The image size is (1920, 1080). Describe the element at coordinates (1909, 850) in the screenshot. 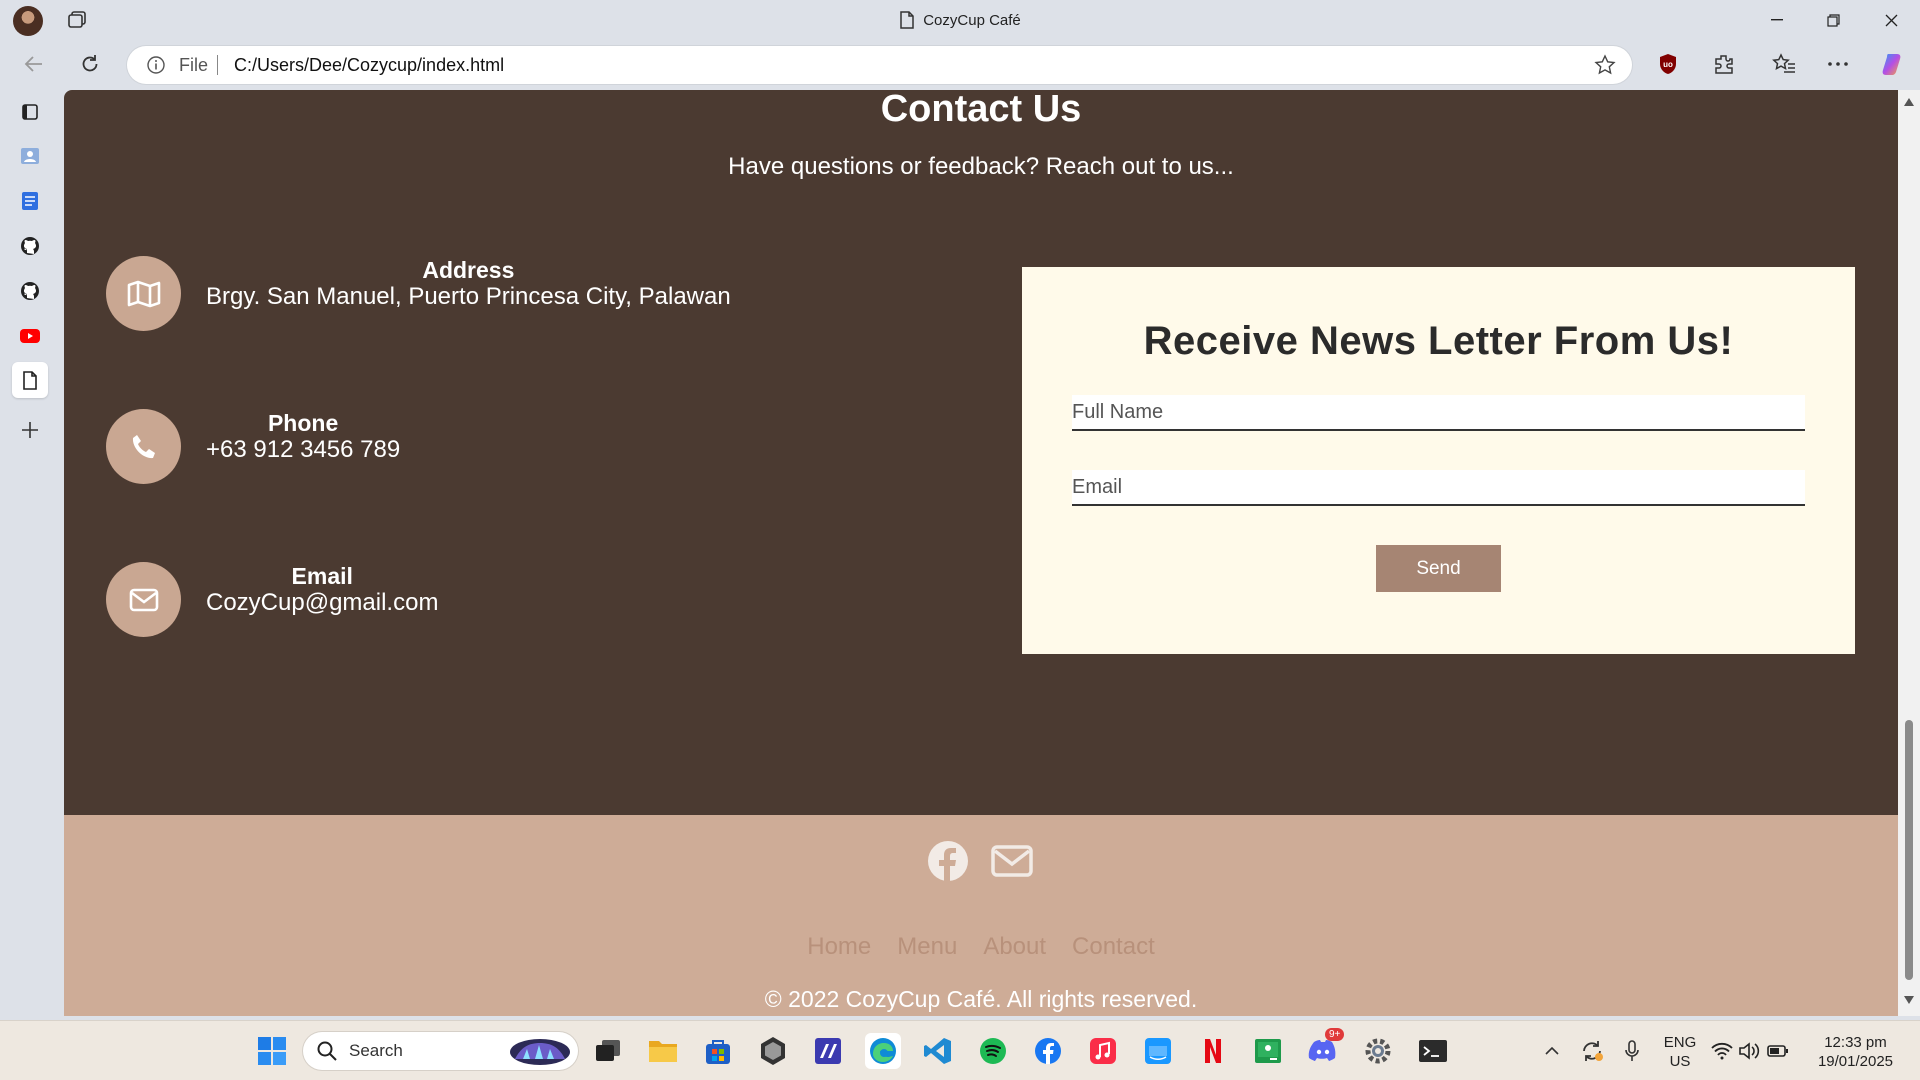

I see `scrollbar-thumb` at that location.